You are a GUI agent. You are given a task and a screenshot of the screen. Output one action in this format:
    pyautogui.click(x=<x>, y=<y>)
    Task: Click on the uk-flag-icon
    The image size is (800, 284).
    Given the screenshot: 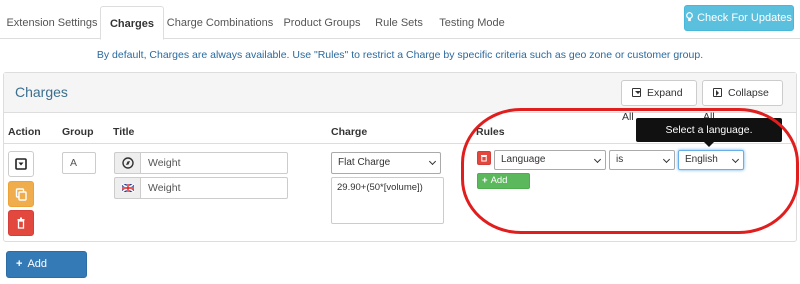 What is the action you would take?
    pyautogui.click(x=128, y=188)
    